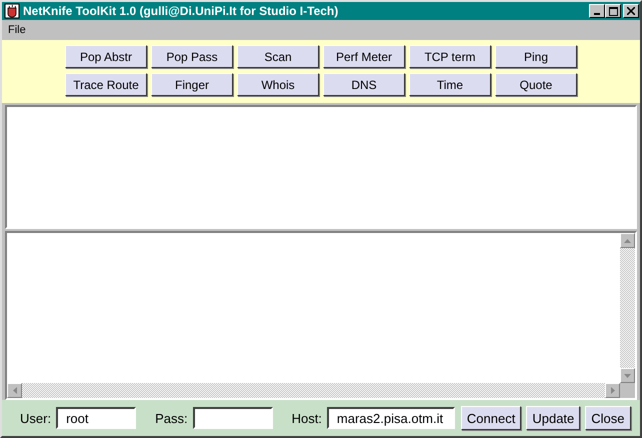 This screenshot has width=642, height=438. I want to click on window-title: NetKnife ToolKit 1.0 (gulli@Di.UniPi.It for Studio I-Tech), so click(181, 11).